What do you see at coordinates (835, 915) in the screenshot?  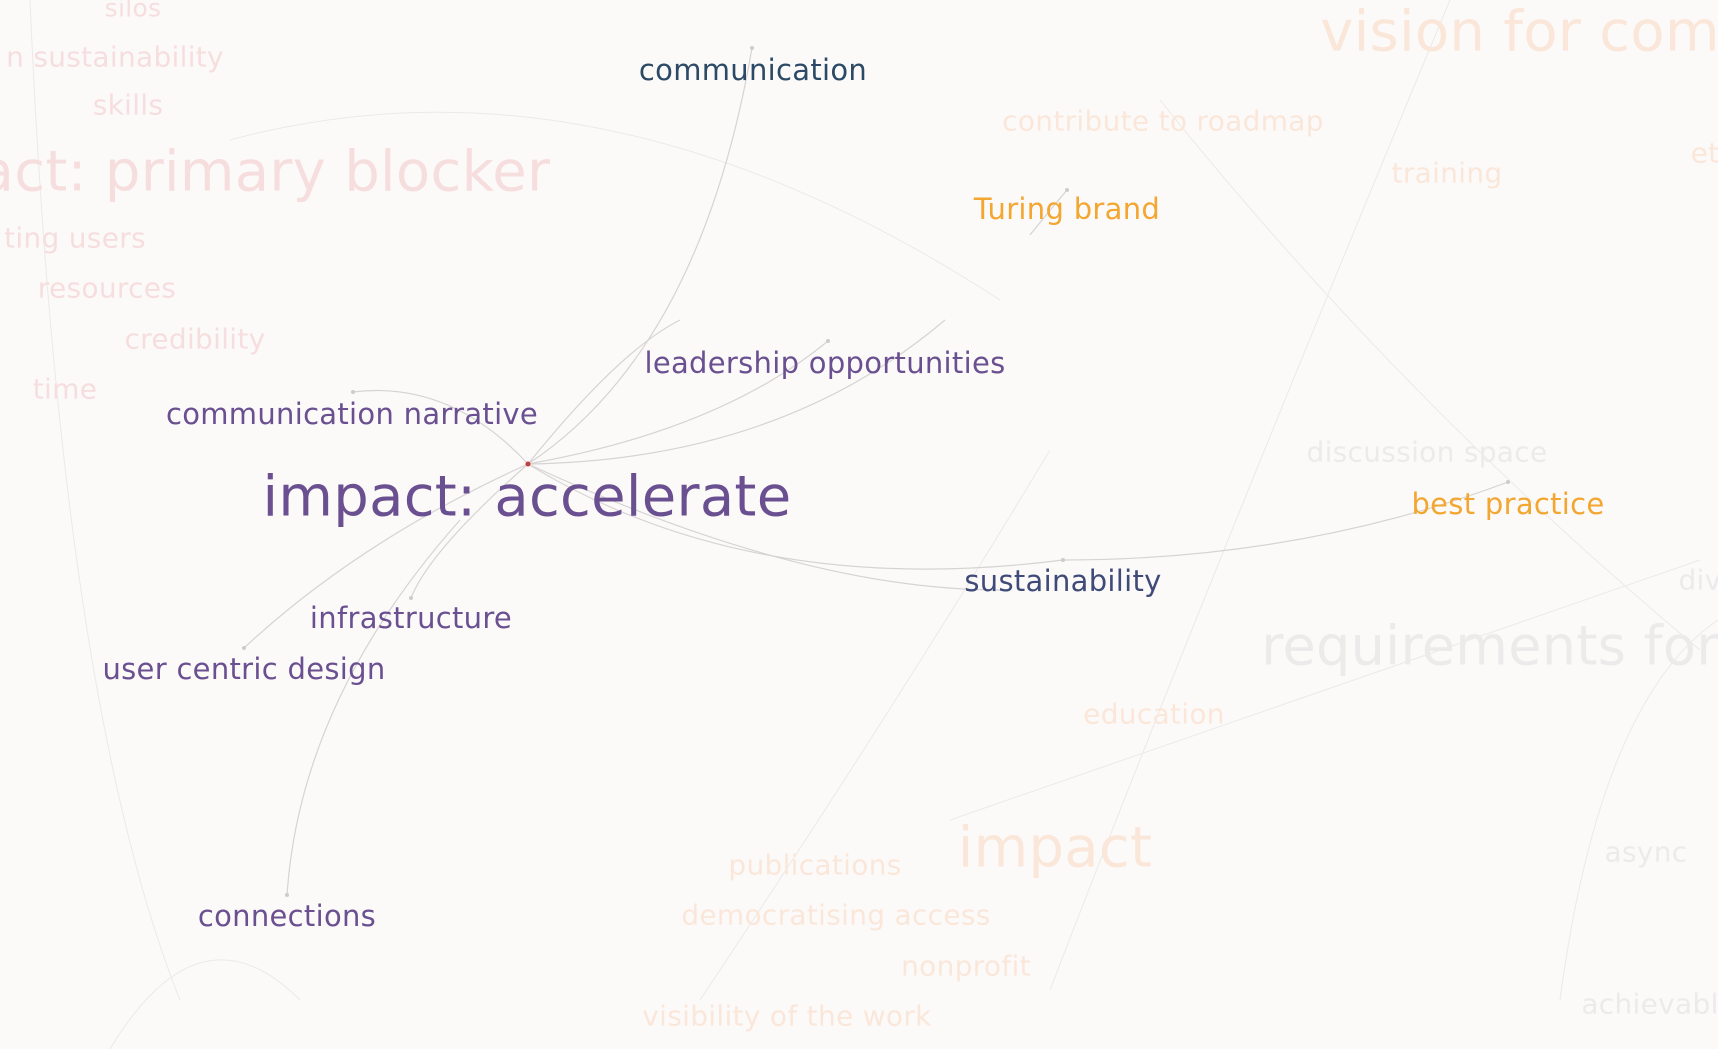 I see `node-democratising-access: democratising access` at bounding box center [835, 915].